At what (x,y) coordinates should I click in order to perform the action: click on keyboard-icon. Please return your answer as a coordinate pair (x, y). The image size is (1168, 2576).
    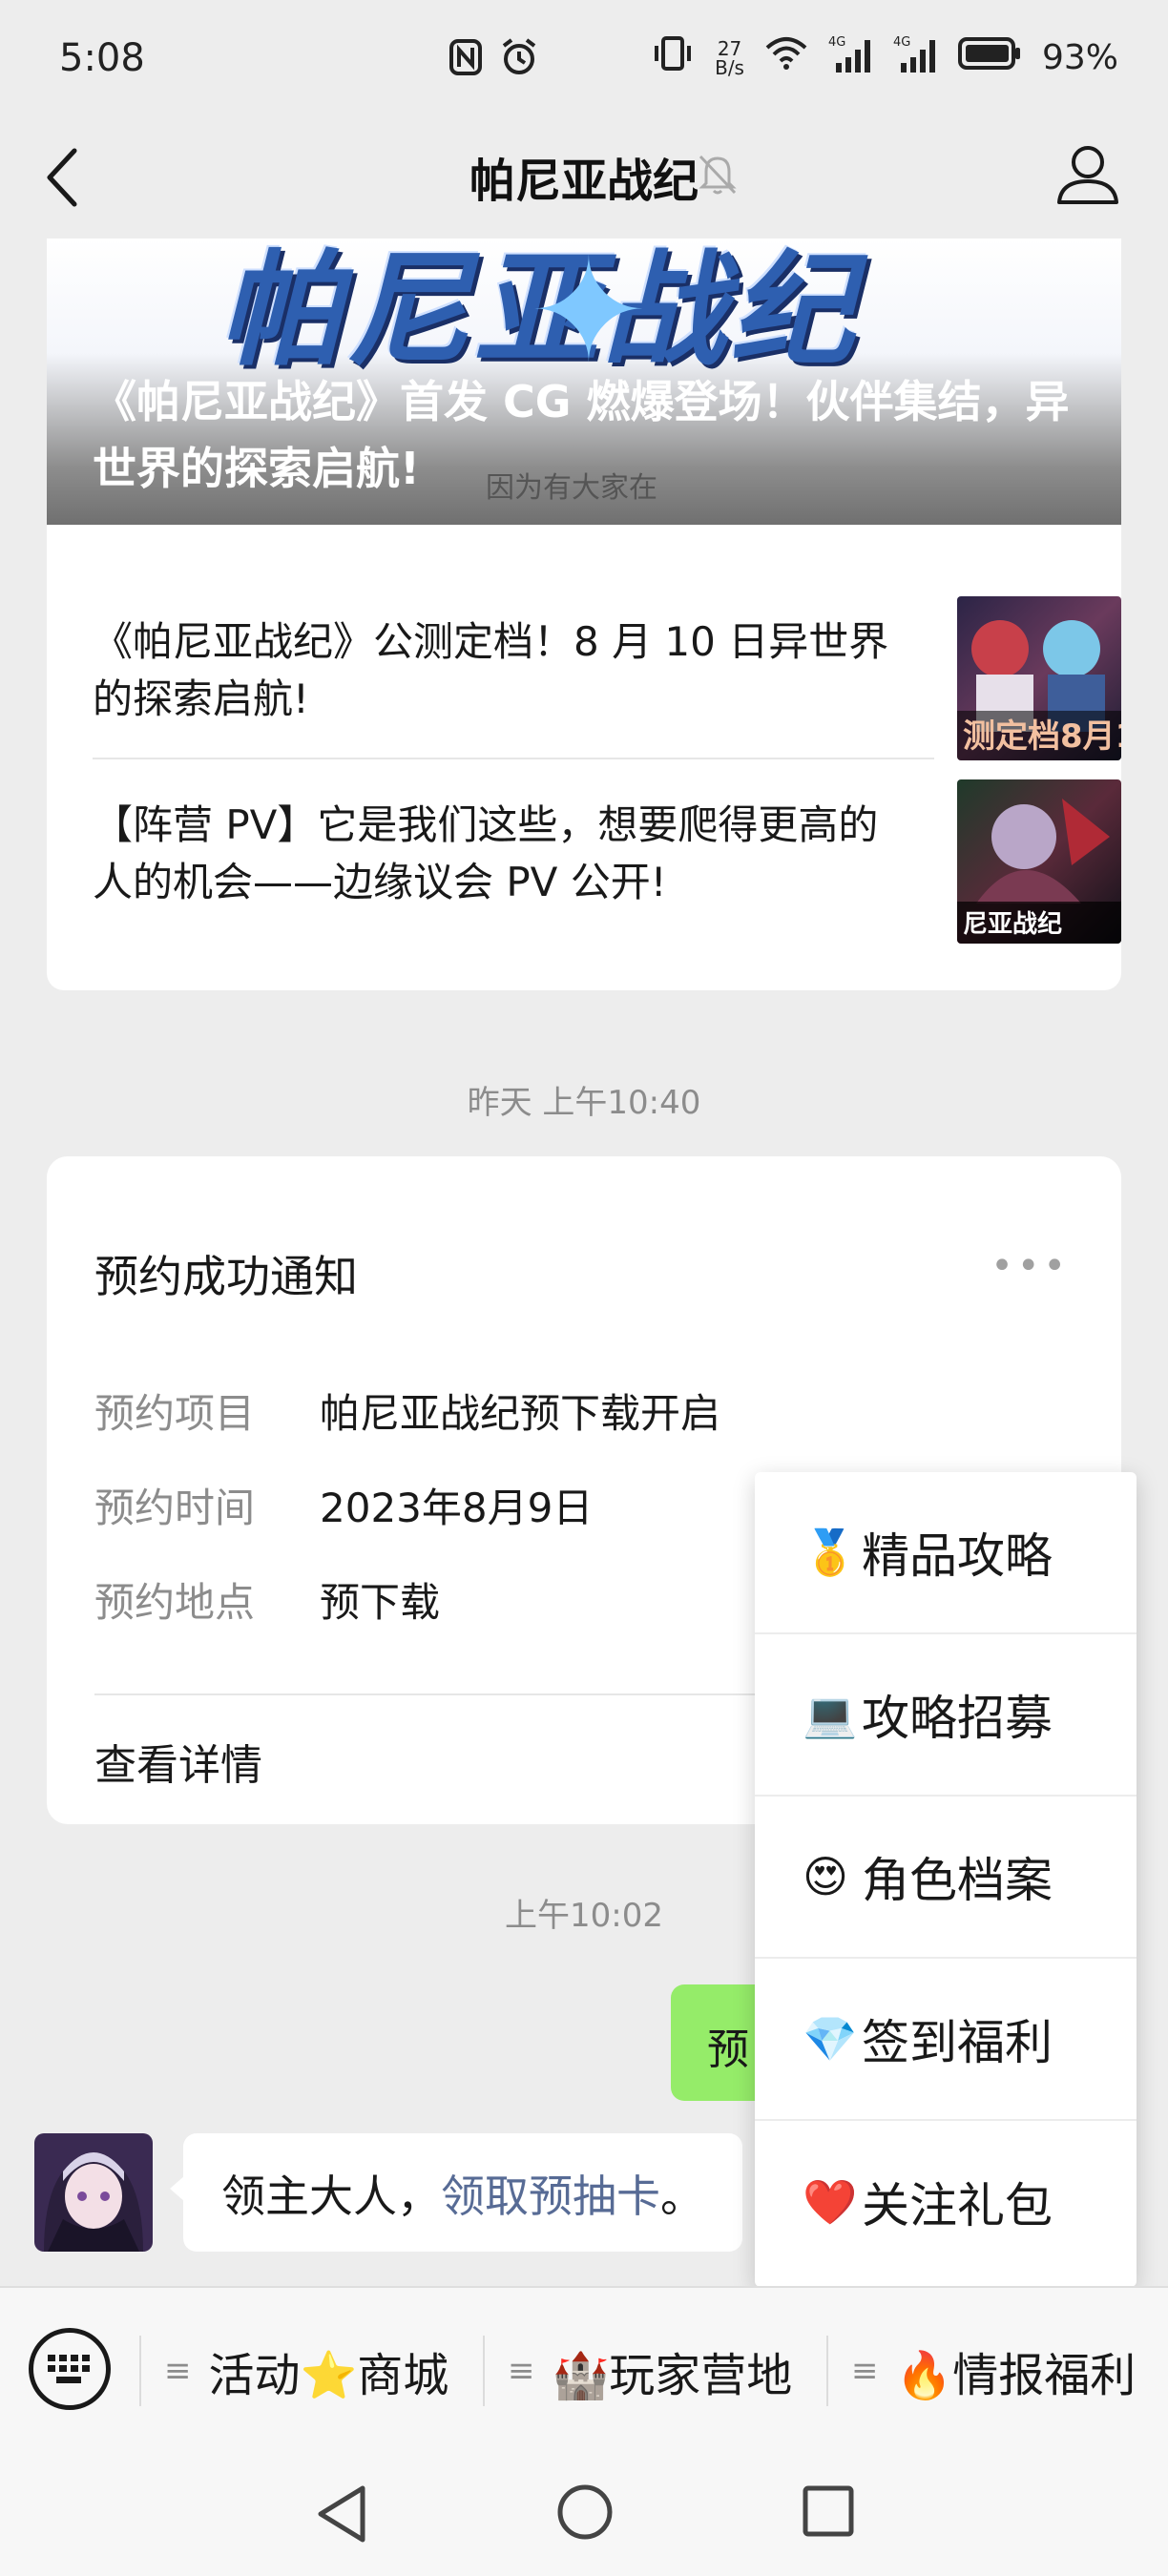
    Looking at the image, I should click on (69, 2369).